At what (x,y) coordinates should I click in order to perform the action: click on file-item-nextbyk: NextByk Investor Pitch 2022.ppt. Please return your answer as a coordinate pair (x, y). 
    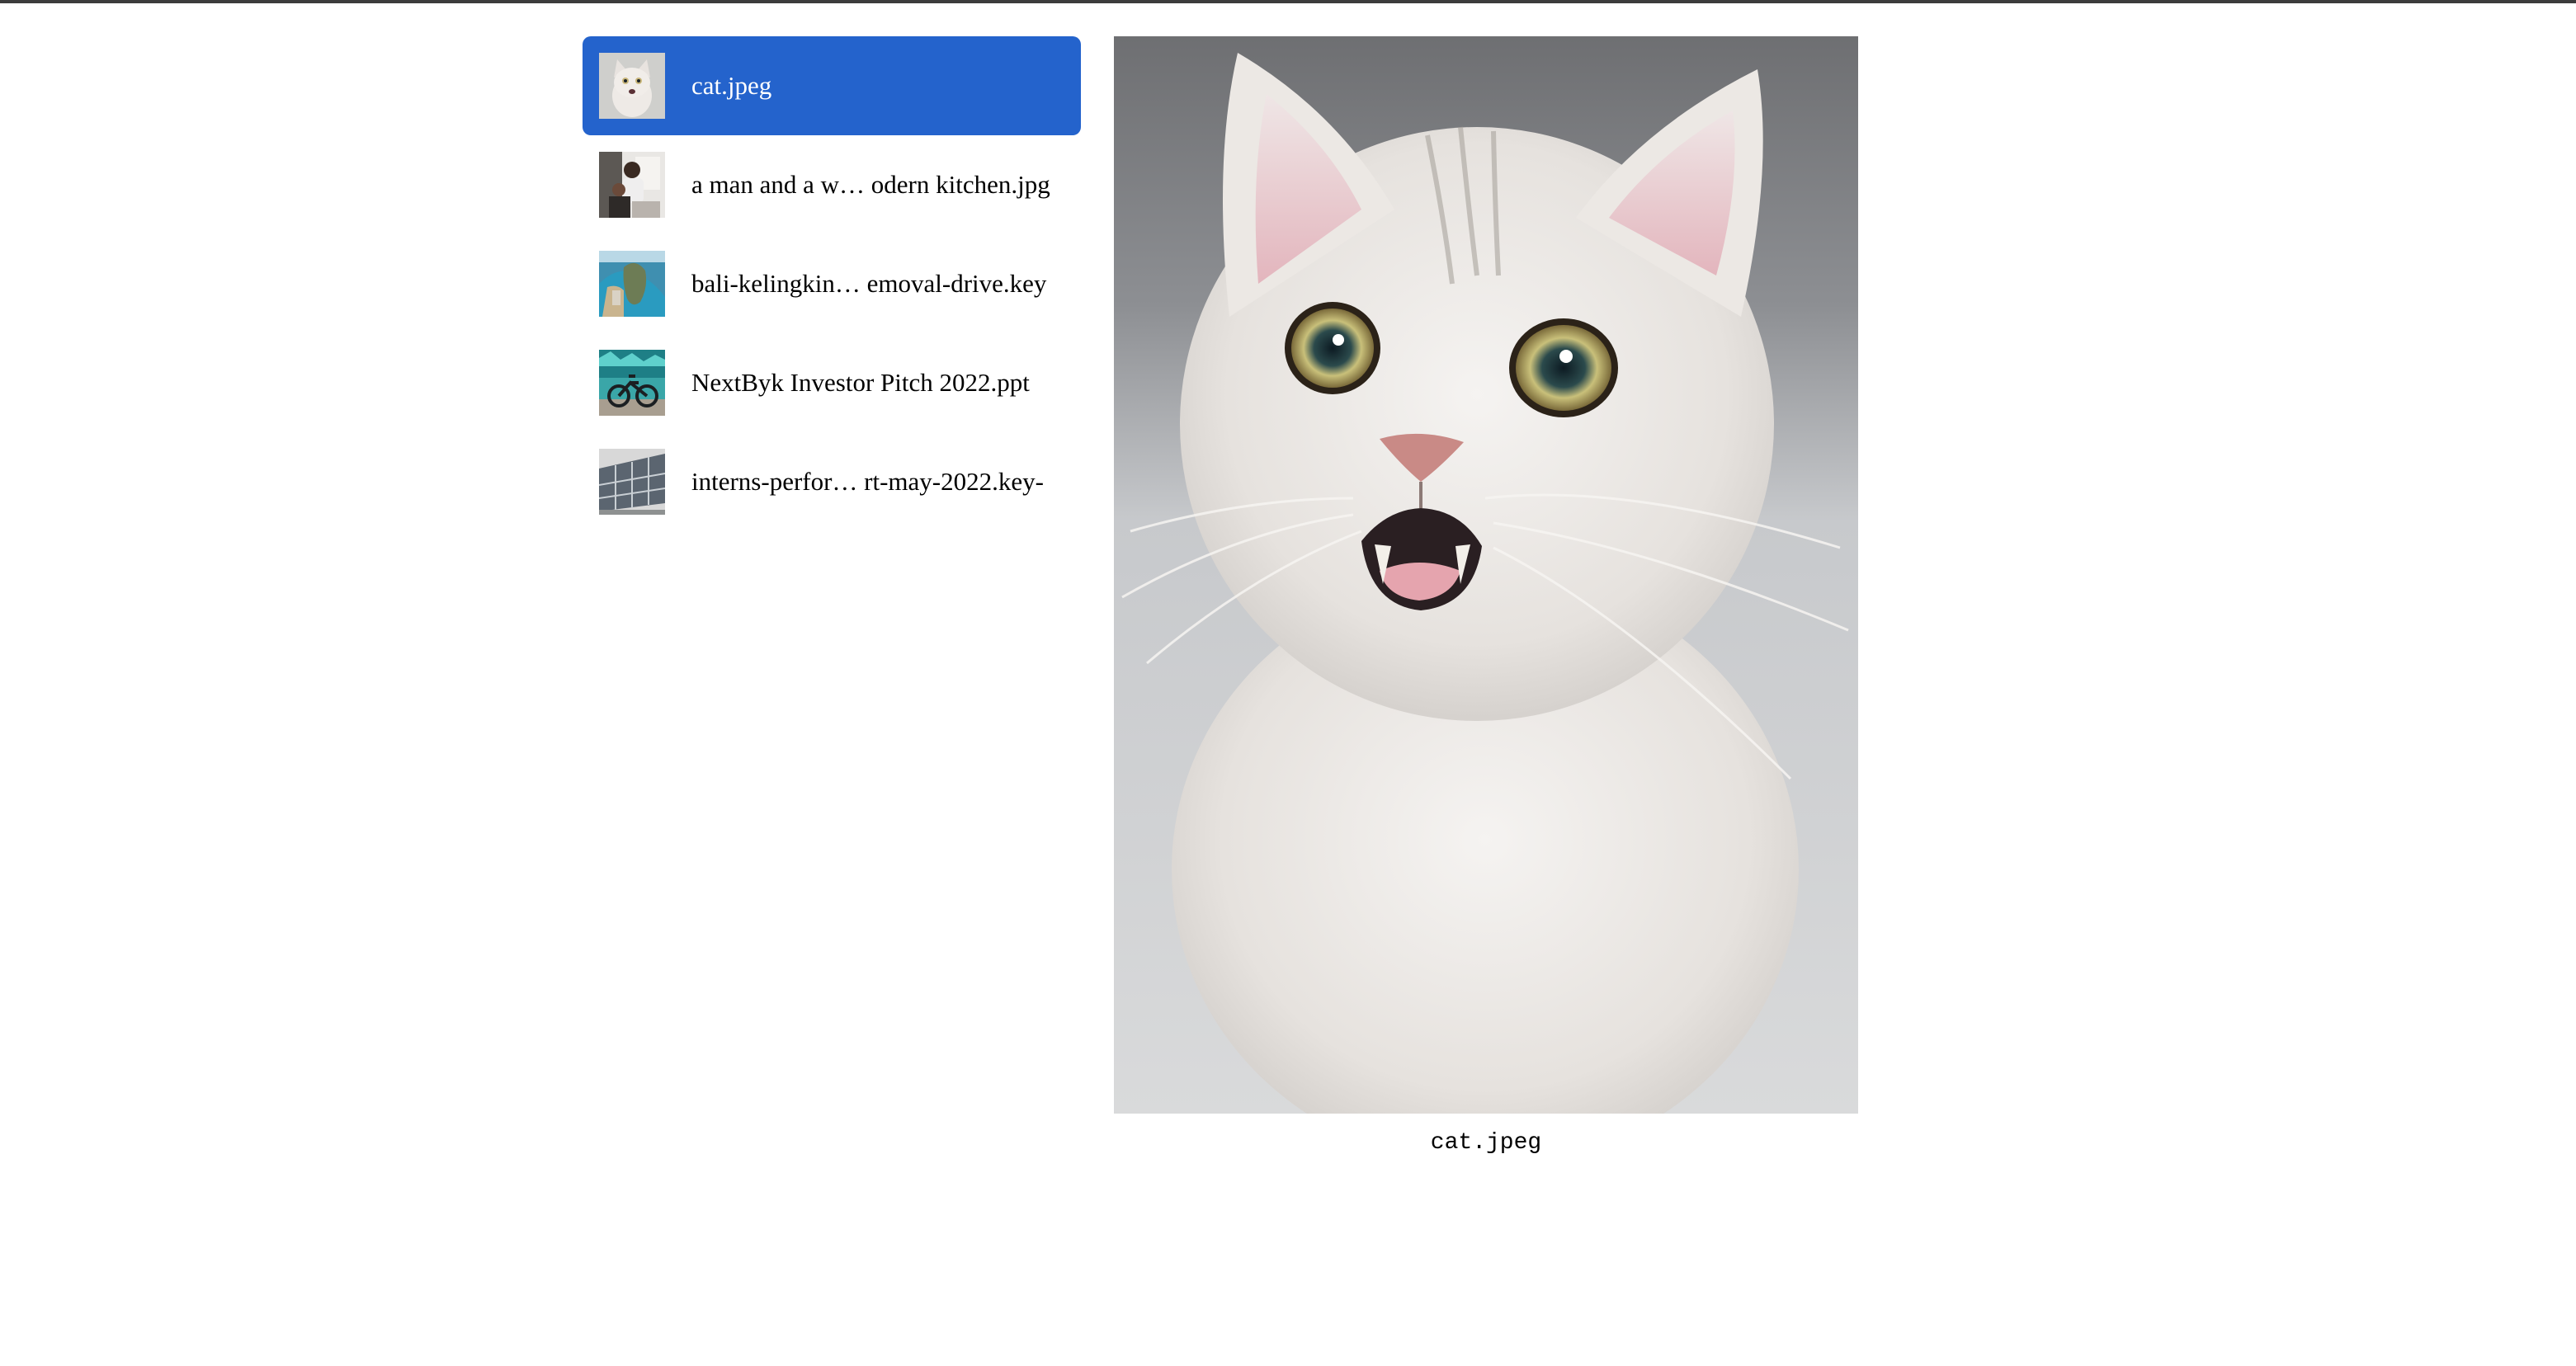
    Looking at the image, I should click on (832, 382).